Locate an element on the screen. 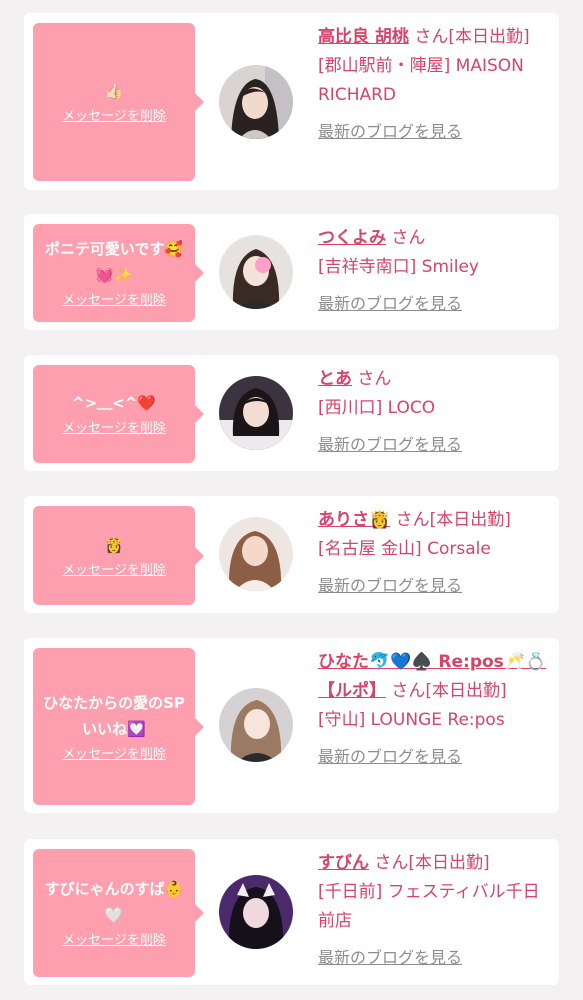 The height and width of the screenshot is (1000, 583). sender-info: とあ さん [西川口] LOCO 最新のブログを見る is located at coordinates (434, 412).